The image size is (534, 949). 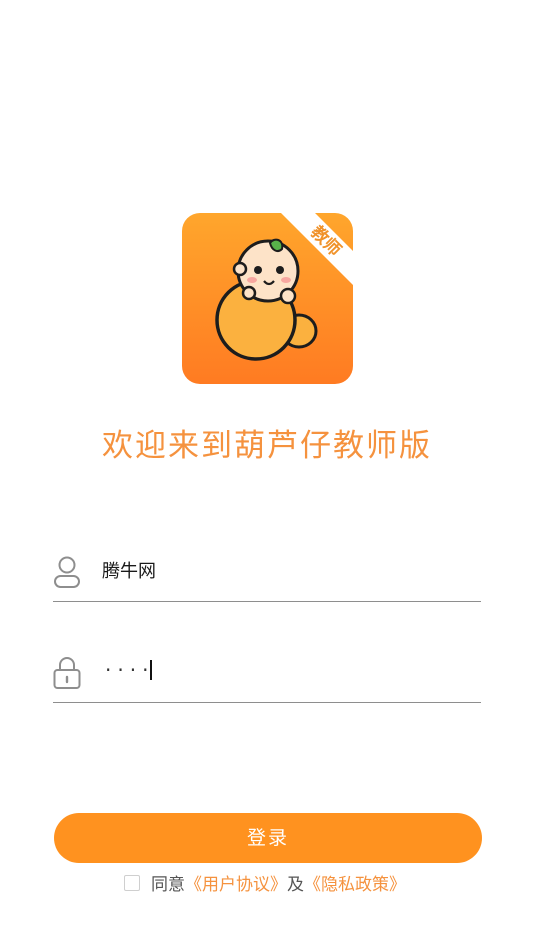 I want to click on text-caret, so click(x=151, y=670).